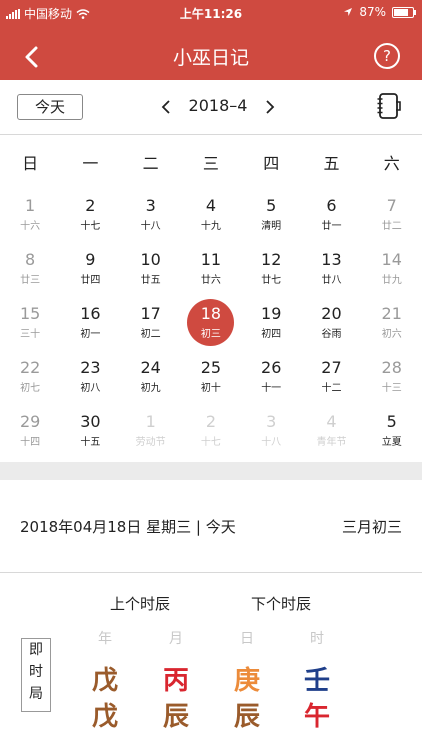 The height and width of the screenshot is (750, 422). What do you see at coordinates (210, 163) in the screenshot?
I see `weekday-wed: 三` at bounding box center [210, 163].